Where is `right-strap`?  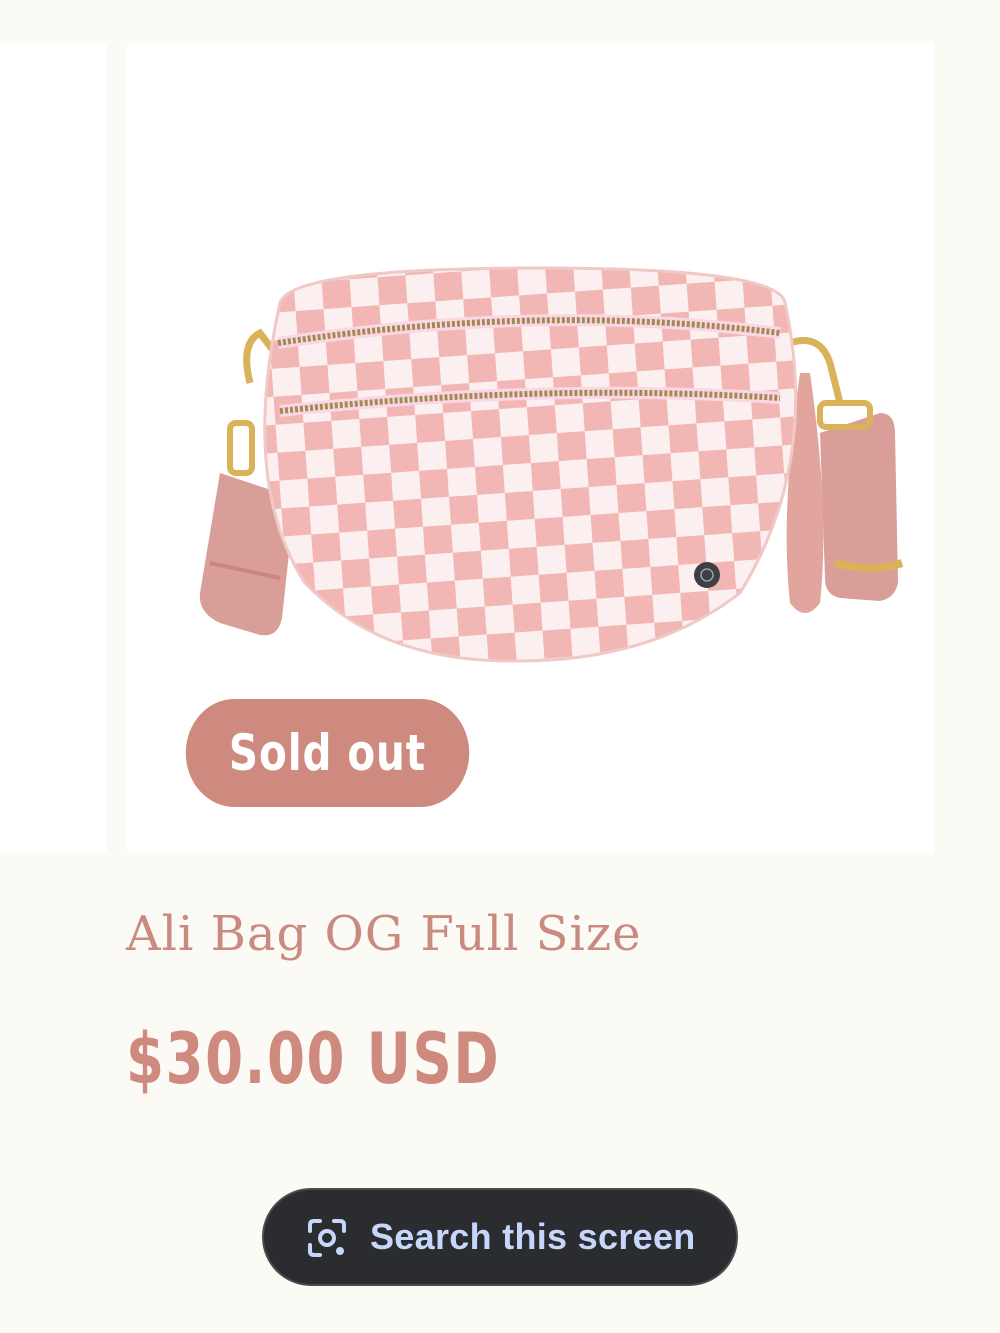 right-strap is located at coordinates (859, 507).